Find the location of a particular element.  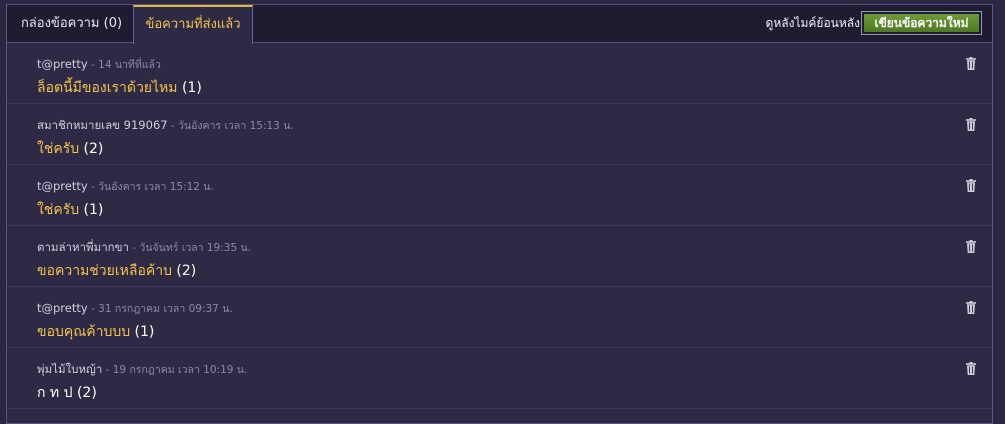

subject-title: ขอบคุณค้าบบบ is located at coordinates (83, 332).